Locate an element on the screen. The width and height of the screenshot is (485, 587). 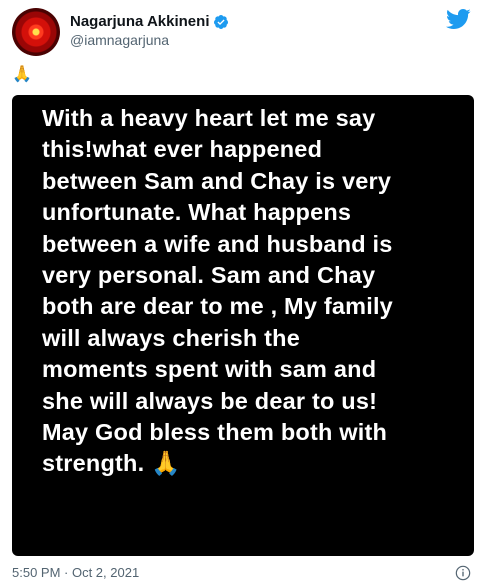
verified-badge-icon is located at coordinates (221, 21).